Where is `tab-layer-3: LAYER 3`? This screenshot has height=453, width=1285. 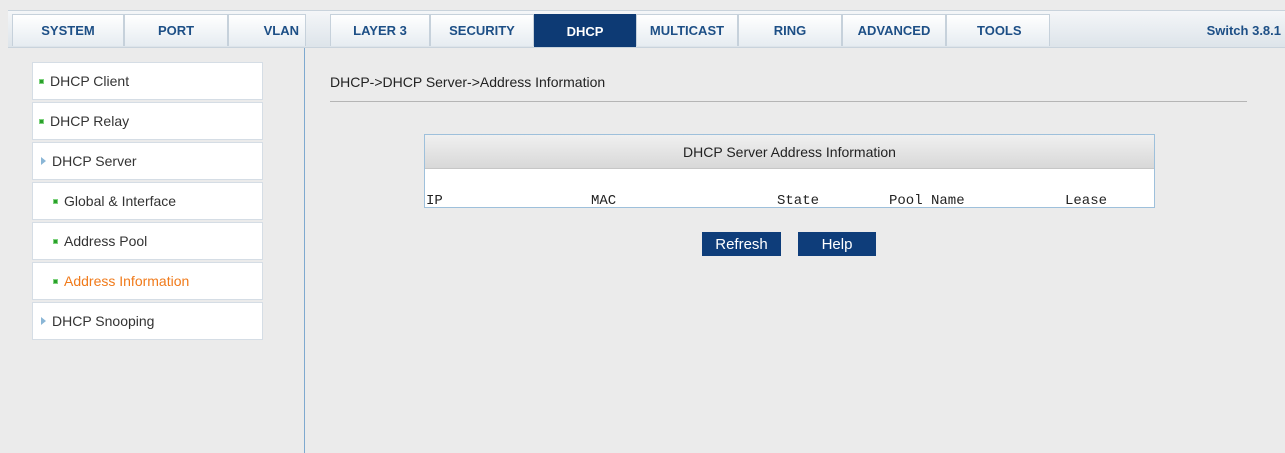
tab-layer-3: LAYER 3 is located at coordinates (380, 30).